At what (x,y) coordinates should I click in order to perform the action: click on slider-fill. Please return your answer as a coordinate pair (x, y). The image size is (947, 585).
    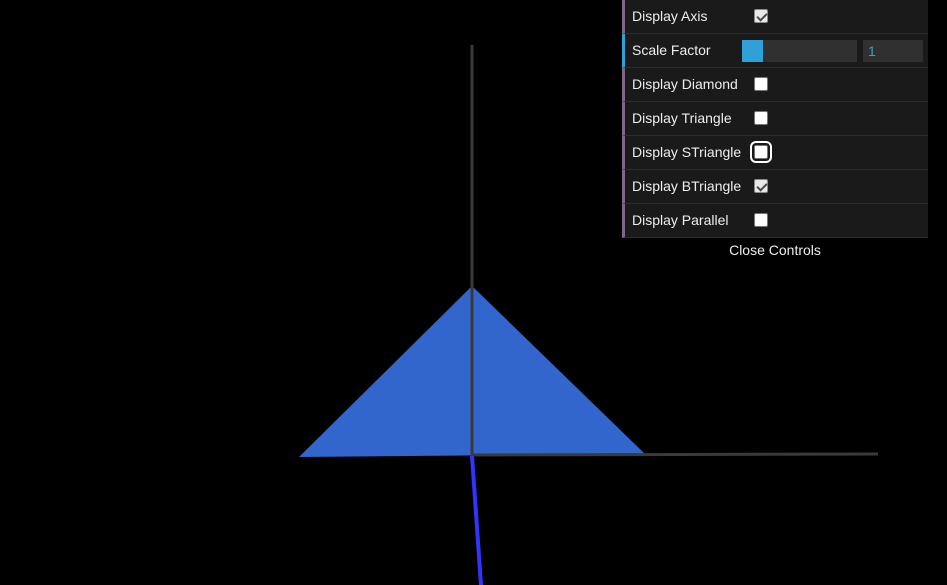
    Looking at the image, I should click on (752, 51).